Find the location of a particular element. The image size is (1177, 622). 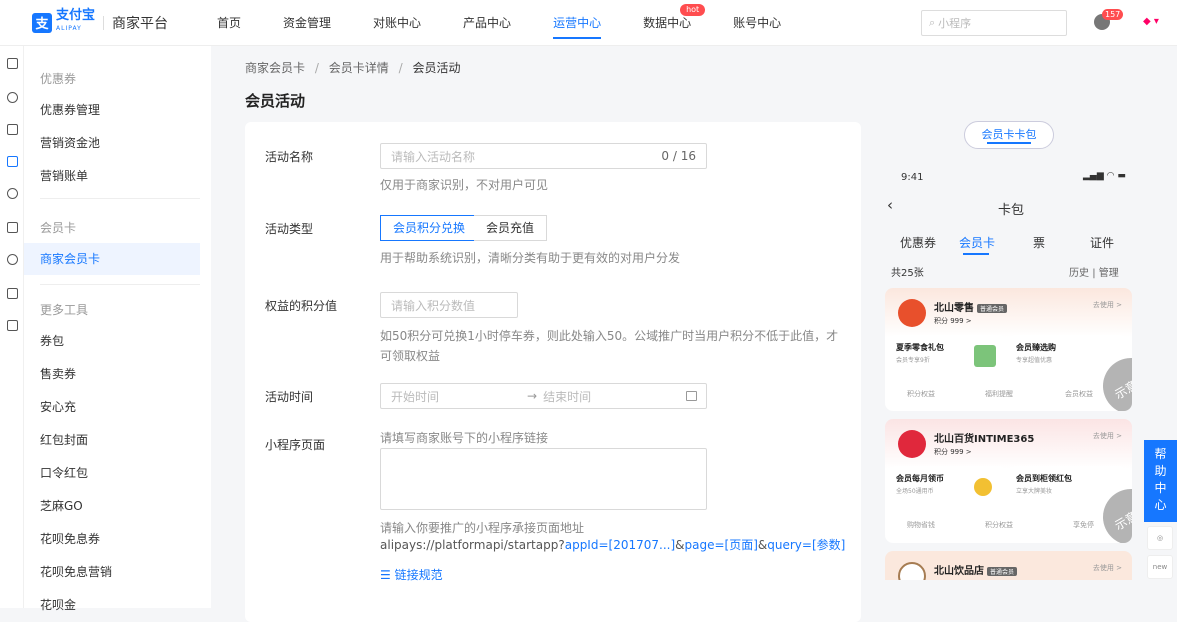

benefit-title: 会员到柜领红包 is located at coordinates (1044, 478).